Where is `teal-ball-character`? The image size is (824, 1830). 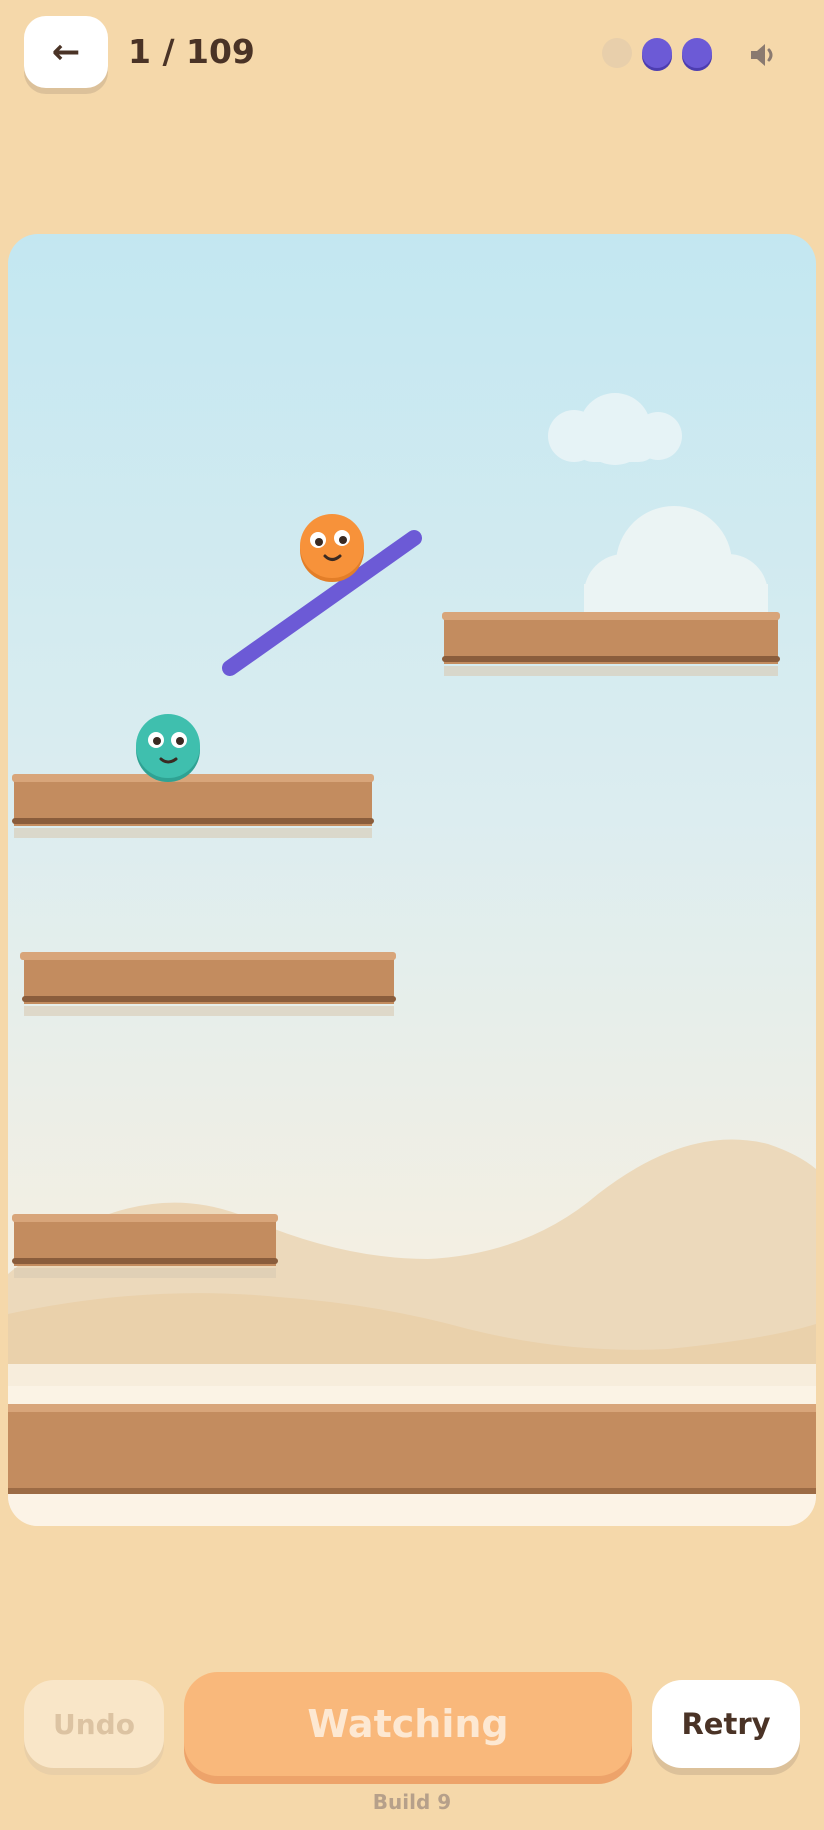
teal-ball-character is located at coordinates (168, 748).